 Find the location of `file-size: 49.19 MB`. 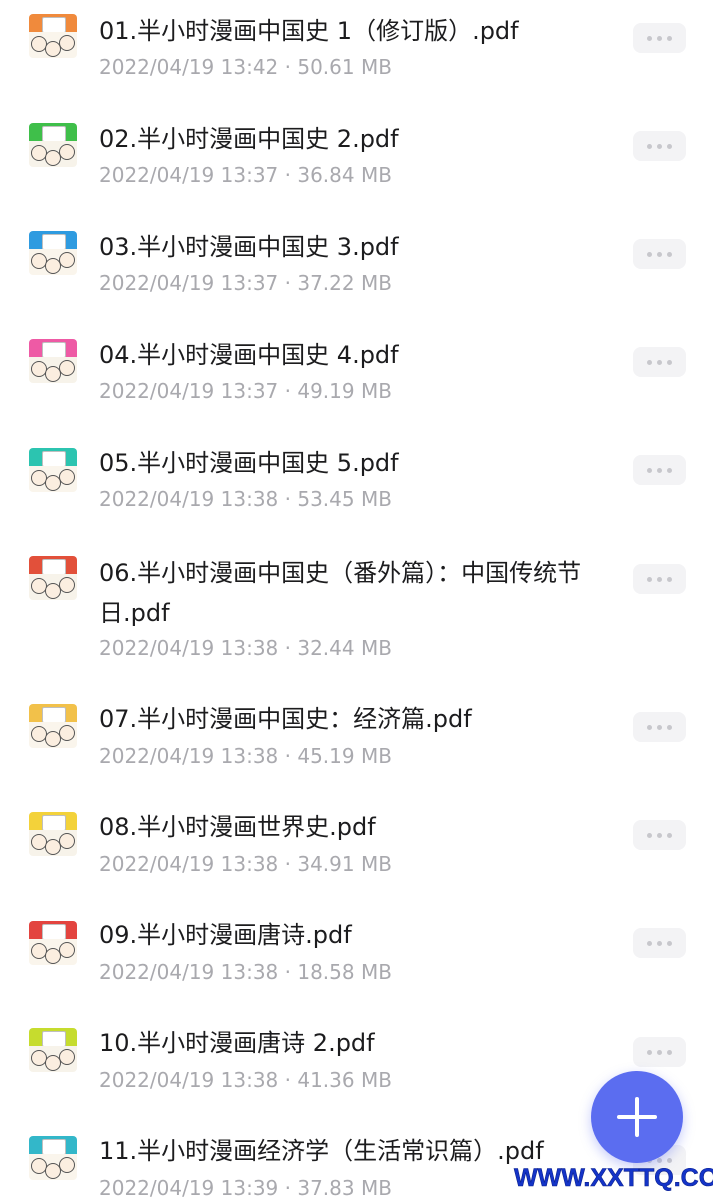

file-size: 49.19 MB is located at coordinates (344, 391).